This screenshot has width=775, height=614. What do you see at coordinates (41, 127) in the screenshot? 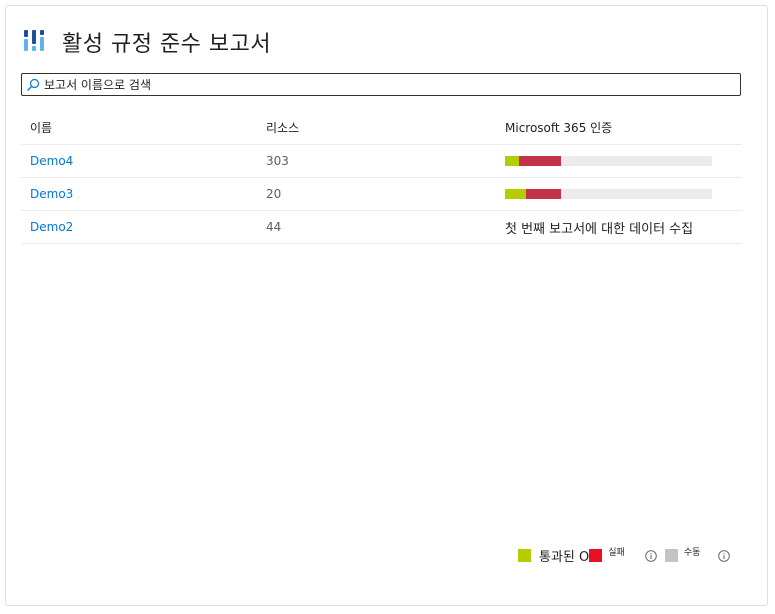
I see `column-header-name: 이름` at bounding box center [41, 127].